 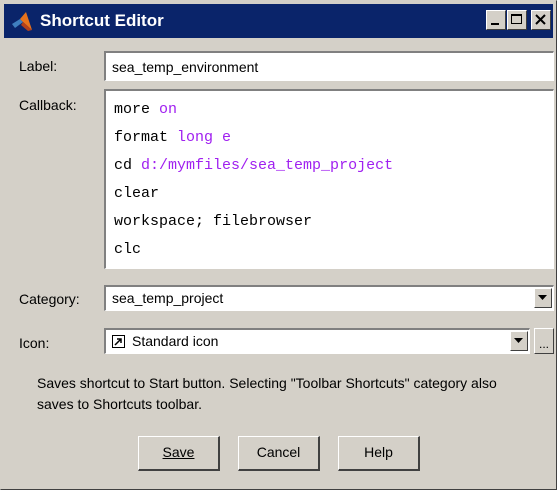 What do you see at coordinates (329, 298) in the screenshot?
I see `category-dropdown: sea_temp_project` at bounding box center [329, 298].